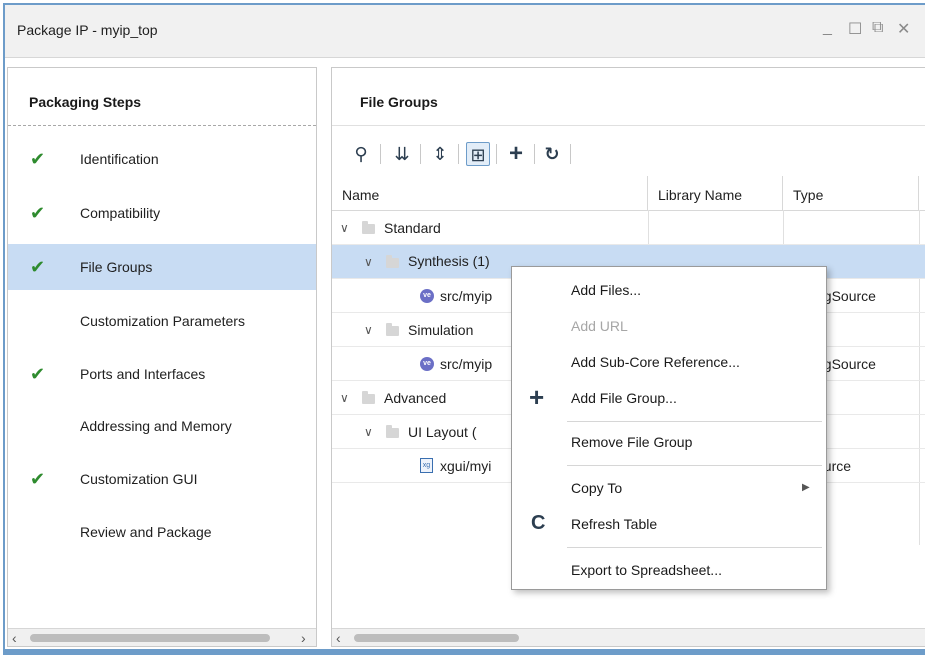 This screenshot has width=925, height=657. Describe the element at coordinates (415, 398) in the screenshot. I see `row-name: Advanced` at that location.